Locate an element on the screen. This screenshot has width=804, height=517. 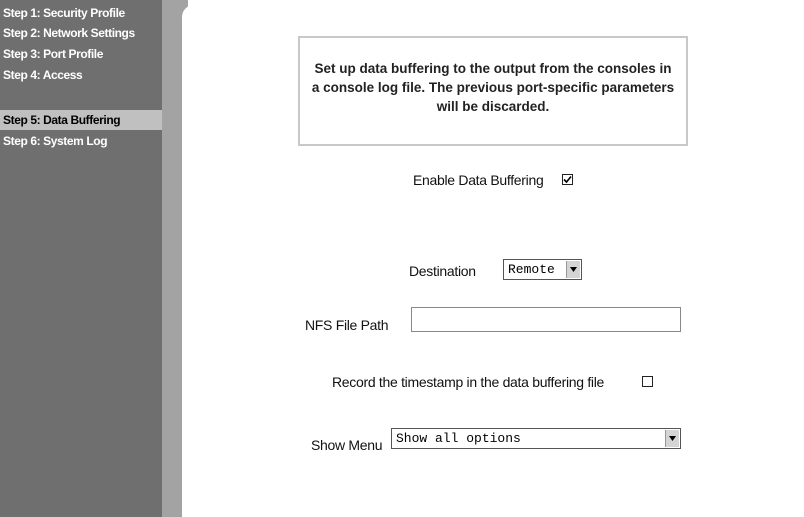
enable-buffering-checkbox is located at coordinates (567, 179).